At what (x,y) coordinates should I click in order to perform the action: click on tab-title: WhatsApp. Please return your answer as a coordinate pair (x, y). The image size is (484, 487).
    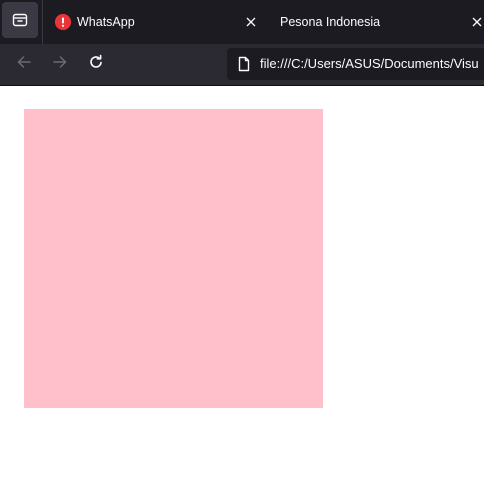
    Looking at the image, I should click on (106, 22).